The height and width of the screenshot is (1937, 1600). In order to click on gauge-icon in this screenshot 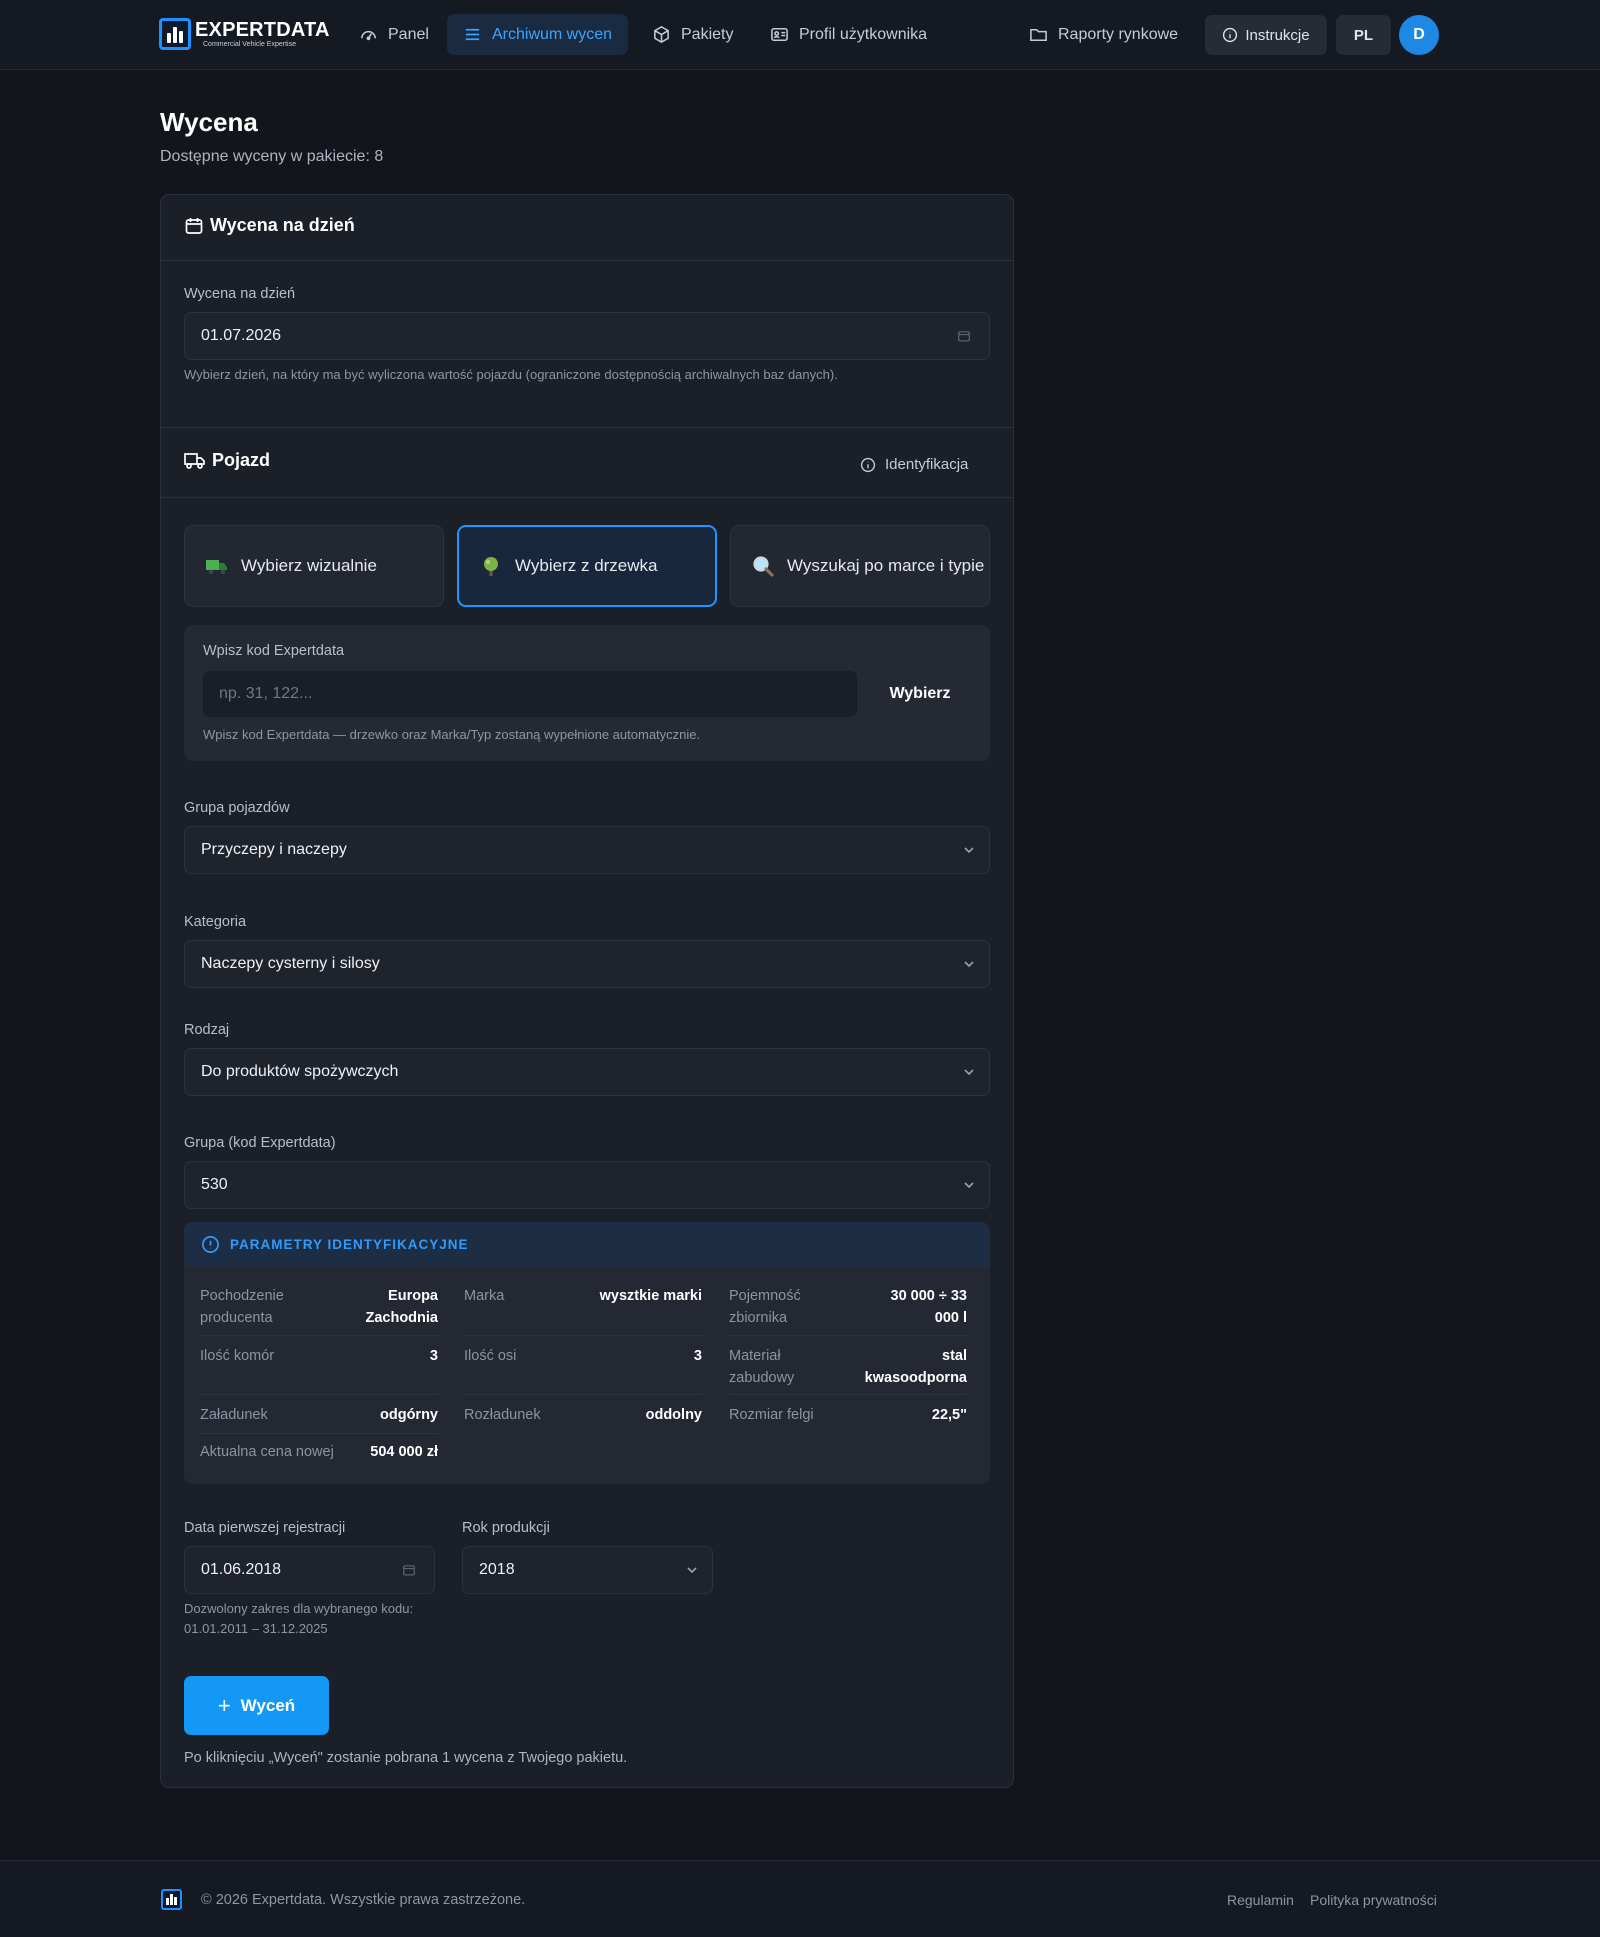, I will do `click(368, 35)`.